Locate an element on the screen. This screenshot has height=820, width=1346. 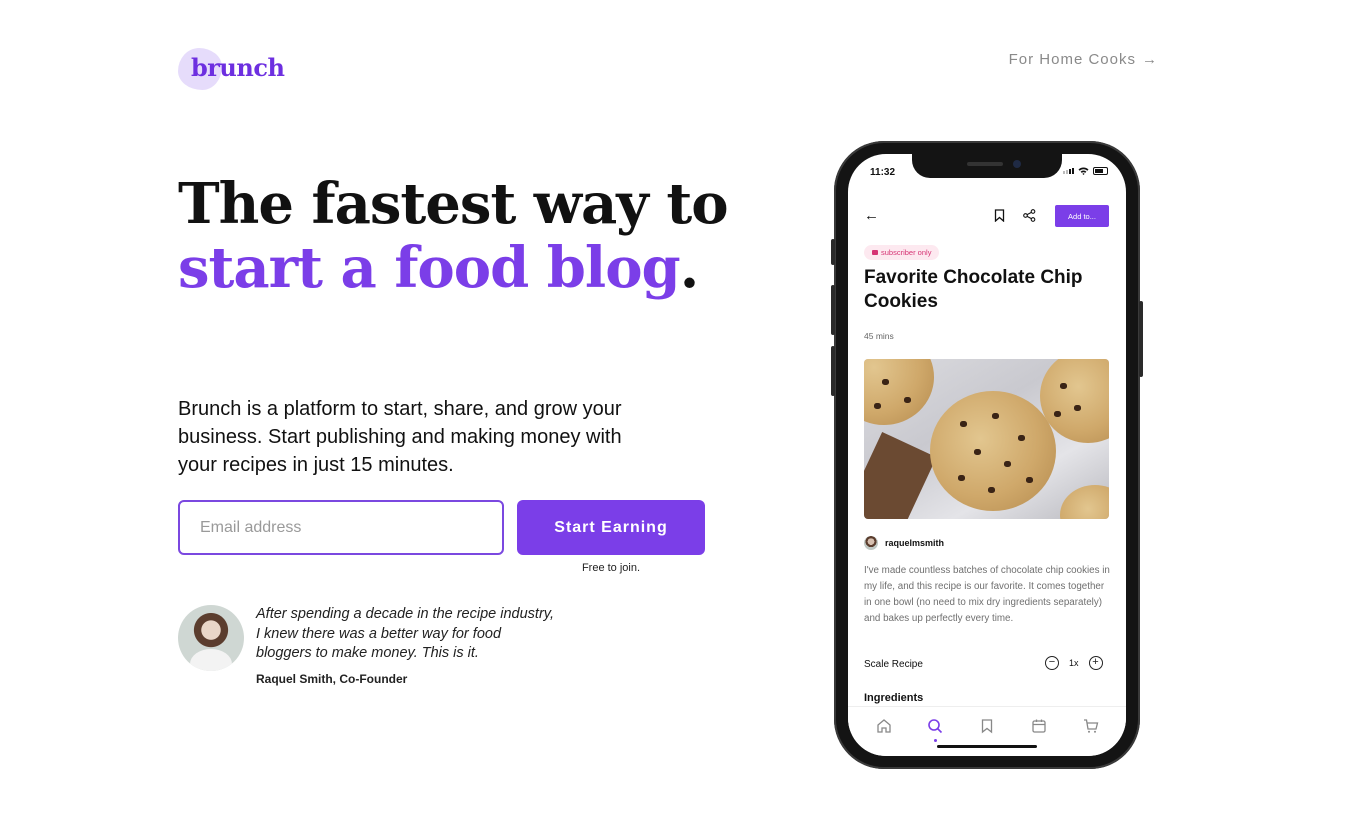
badge-label: subscriber only is located at coordinates (906, 252).